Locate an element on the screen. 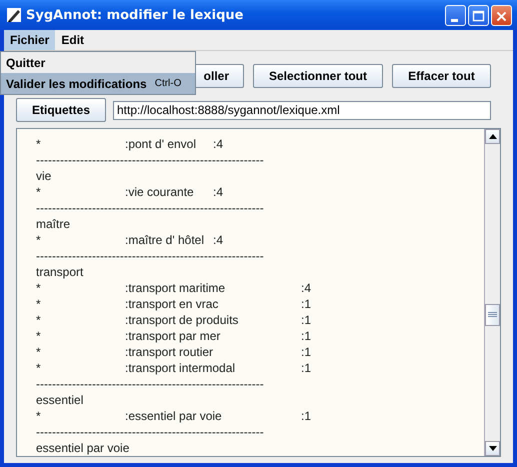 The height and width of the screenshot is (467, 517). lexicon-headword: essentiel par voie is located at coordinates (83, 448).